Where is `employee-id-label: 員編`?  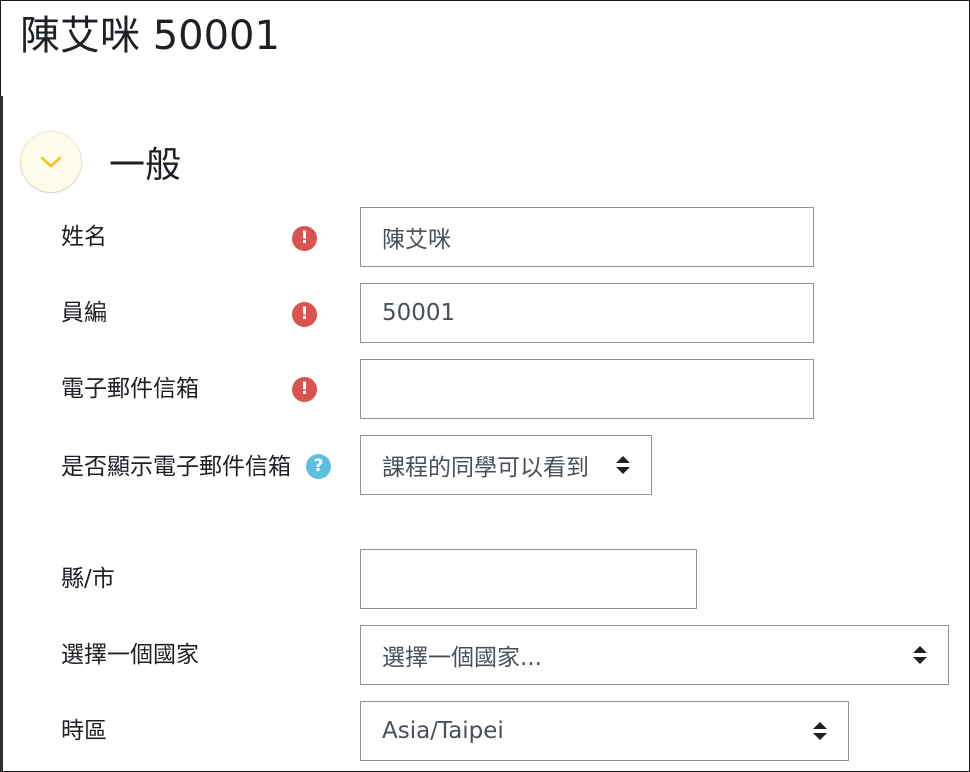 employee-id-label: 員編 is located at coordinates (84, 313).